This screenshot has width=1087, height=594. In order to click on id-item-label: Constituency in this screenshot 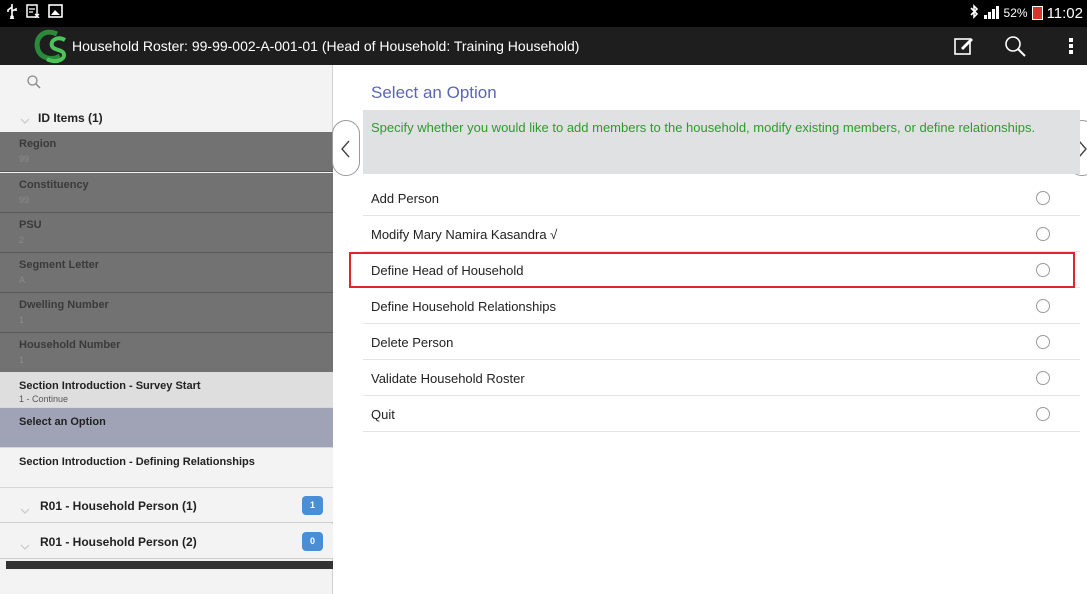, I will do `click(54, 185)`.